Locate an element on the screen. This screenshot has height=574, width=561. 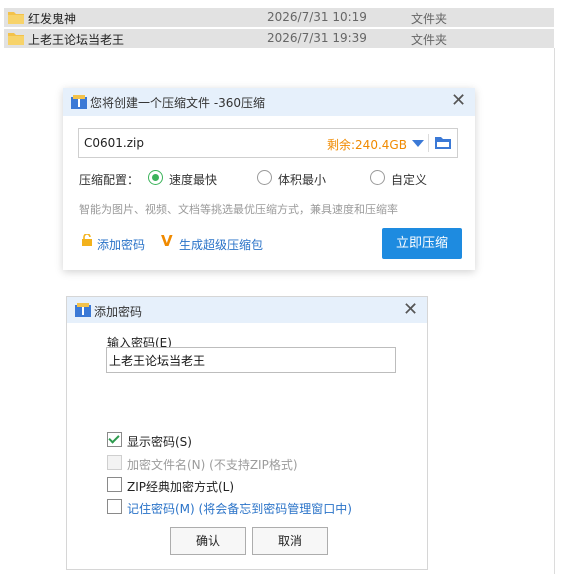
chevron-down-icon is located at coordinates (418, 143).